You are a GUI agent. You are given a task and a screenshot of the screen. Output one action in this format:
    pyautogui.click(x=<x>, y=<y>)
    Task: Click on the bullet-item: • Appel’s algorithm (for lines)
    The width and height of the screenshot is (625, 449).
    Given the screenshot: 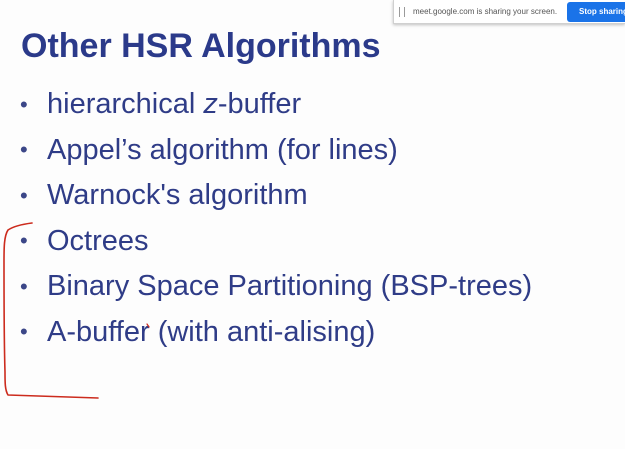 What is the action you would take?
    pyautogui.click(x=276, y=151)
    